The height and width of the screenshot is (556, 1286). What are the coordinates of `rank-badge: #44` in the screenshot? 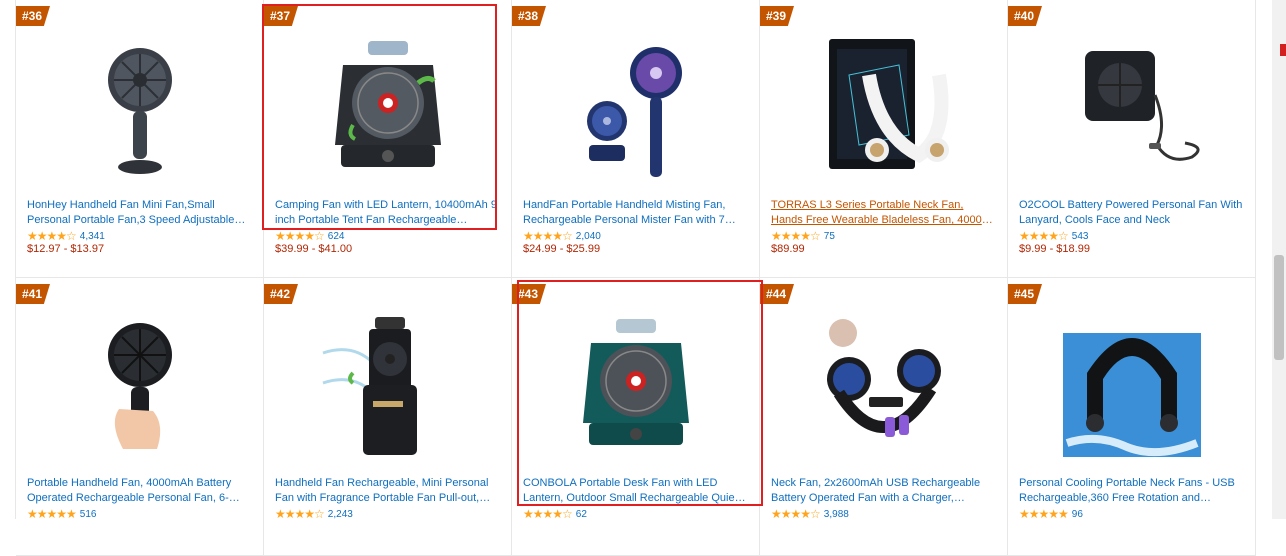 It's located at (777, 294).